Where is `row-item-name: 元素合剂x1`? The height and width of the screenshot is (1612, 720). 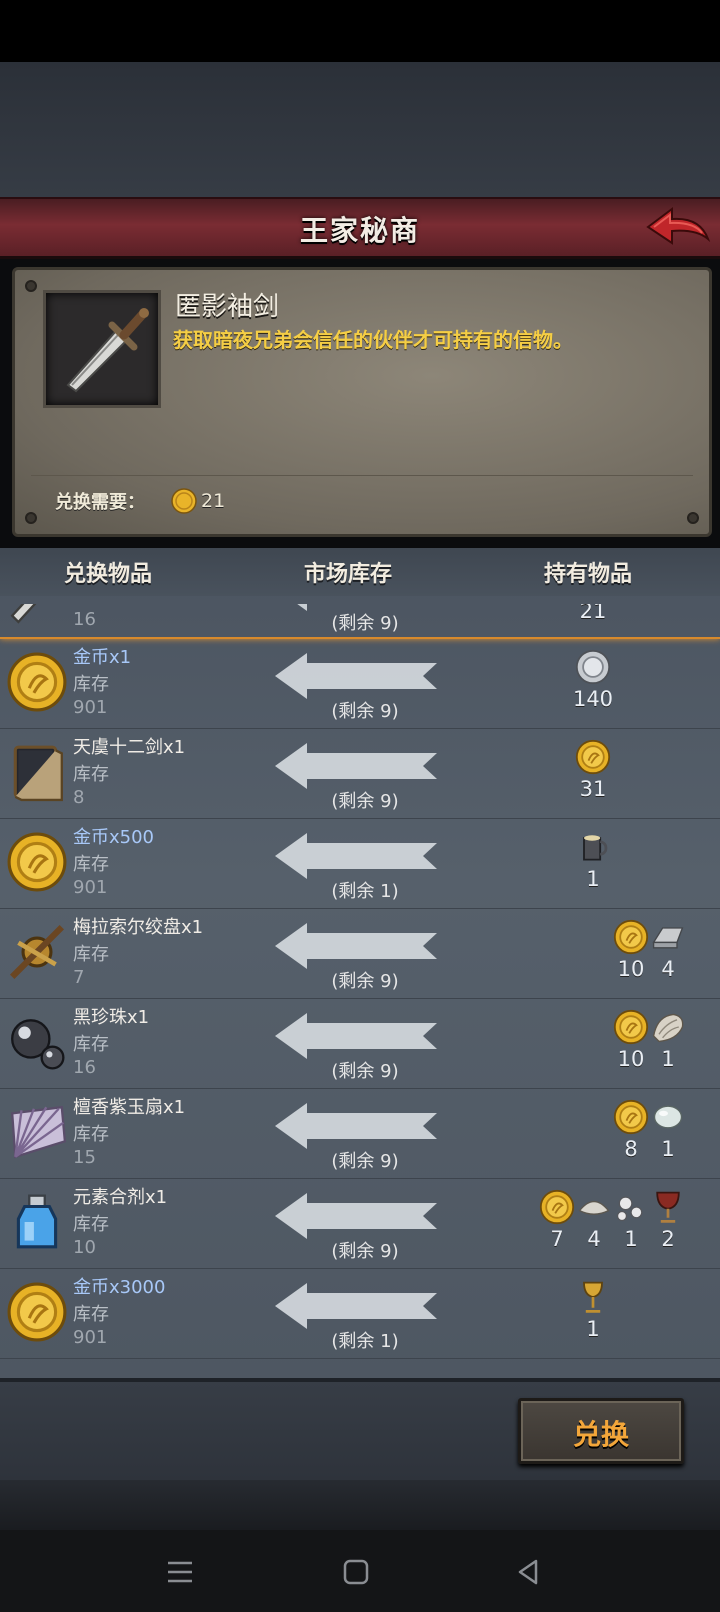
row-item-name: 元素合剂x1 is located at coordinates (120, 1197).